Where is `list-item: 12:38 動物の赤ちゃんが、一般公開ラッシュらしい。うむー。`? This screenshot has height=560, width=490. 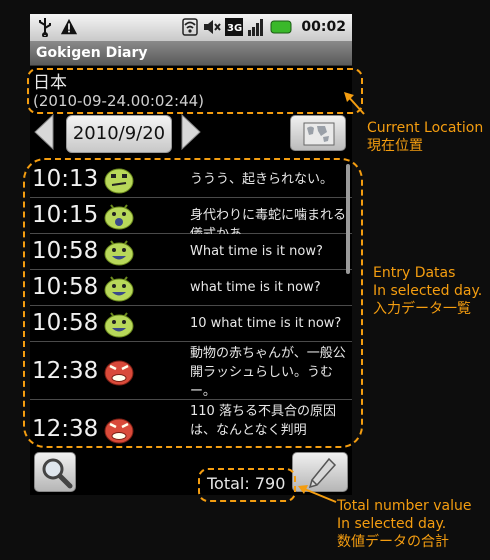
list-item: 12:38 動物の赤ちゃんが、一般公開ラッシュらしい。うむー。 is located at coordinates (191, 371).